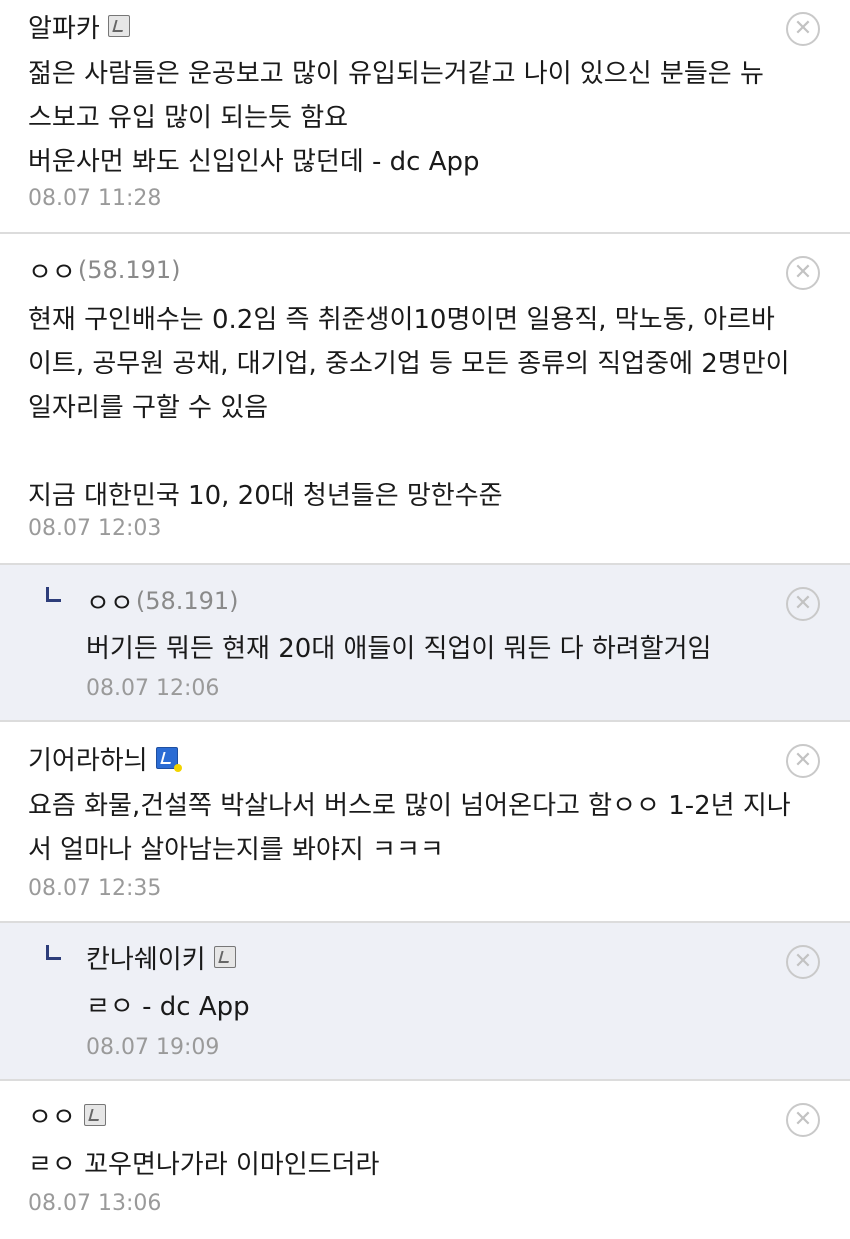 The height and width of the screenshot is (1239, 850). What do you see at coordinates (153, 688) in the screenshot?
I see `comment-timestamp: 08.07 12:06` at bounding box center [153, 688].